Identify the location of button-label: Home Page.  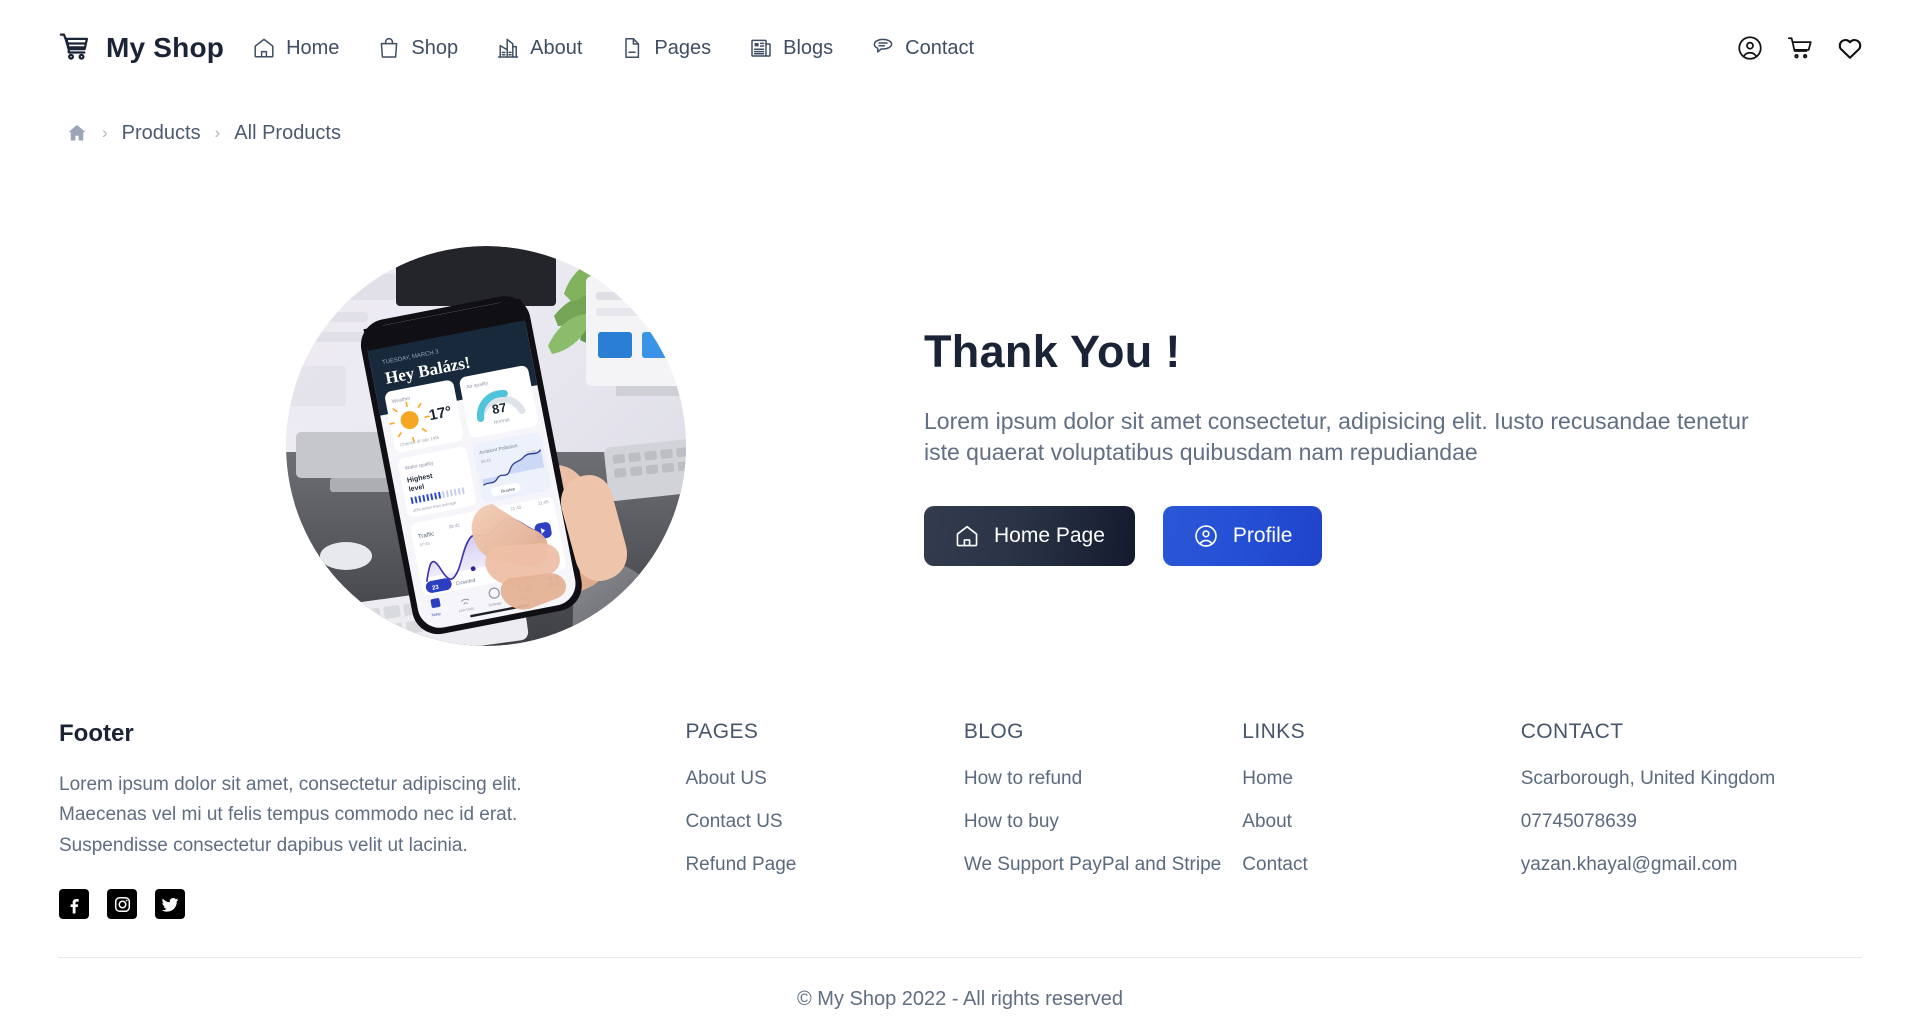
(1049, 535).